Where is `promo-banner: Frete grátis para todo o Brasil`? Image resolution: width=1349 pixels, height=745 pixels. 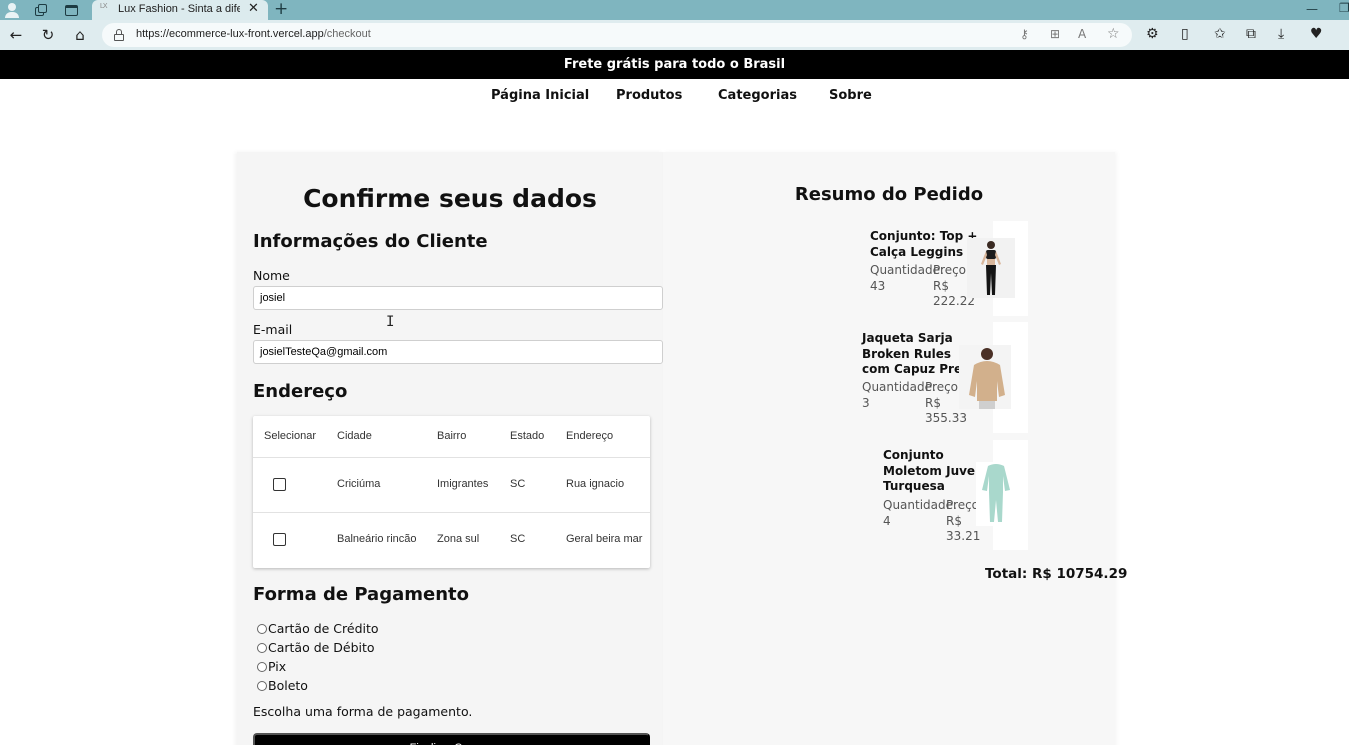
promo-banner: Frete grátis para todo o Brasil is located at coordinates (674, 64).